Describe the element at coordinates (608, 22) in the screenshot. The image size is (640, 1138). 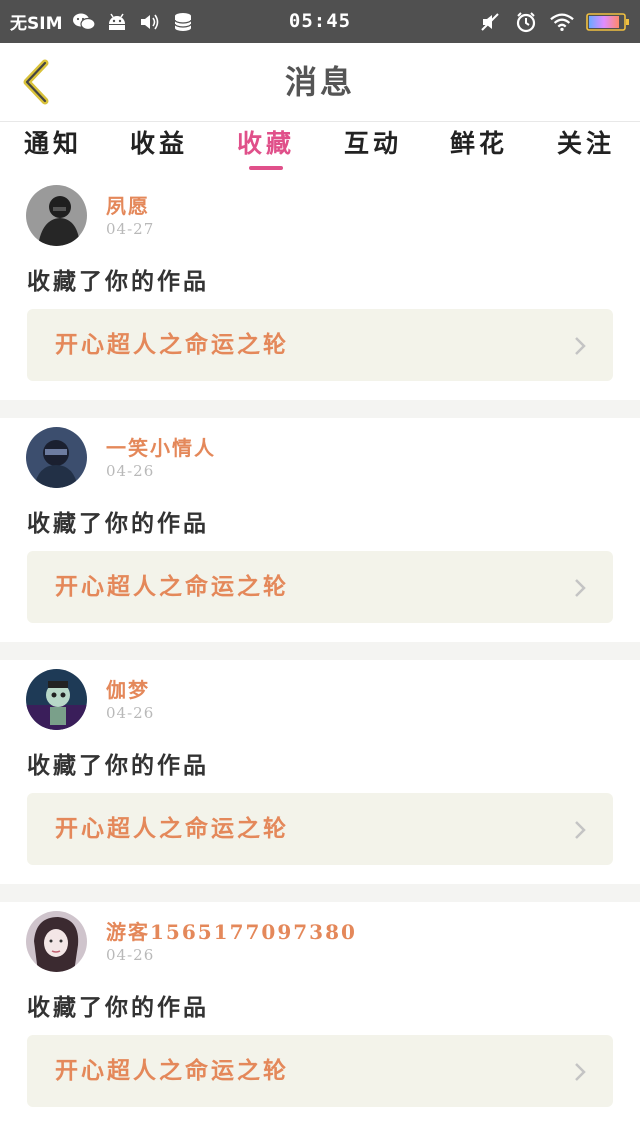
I see `battery-icon` at that location.